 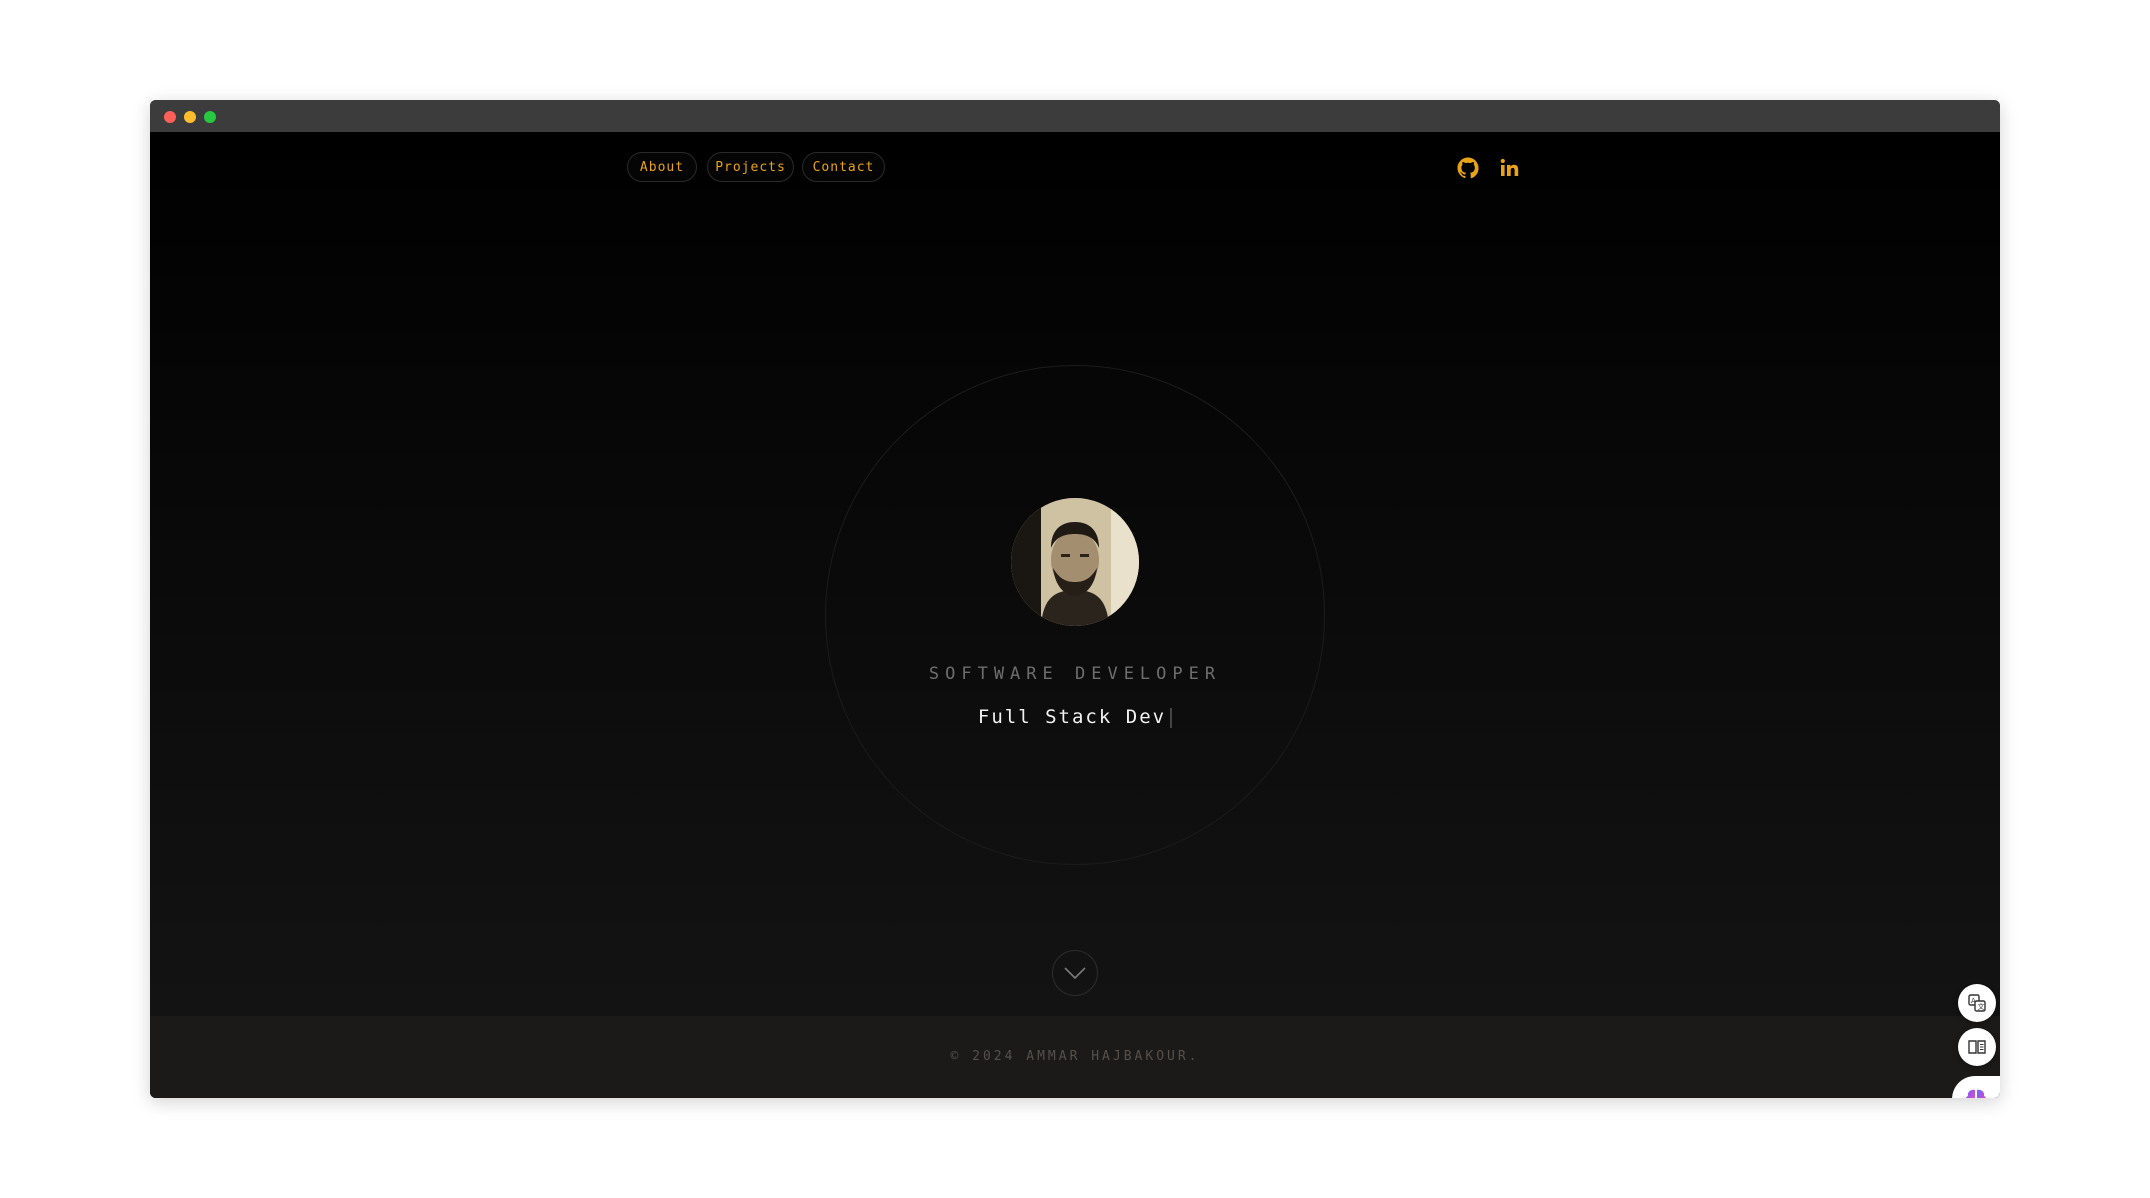 What do you see at coordinates (190, 117) in the screenshot?
I see `minimize-window-button` at bounding box center [190, 117].